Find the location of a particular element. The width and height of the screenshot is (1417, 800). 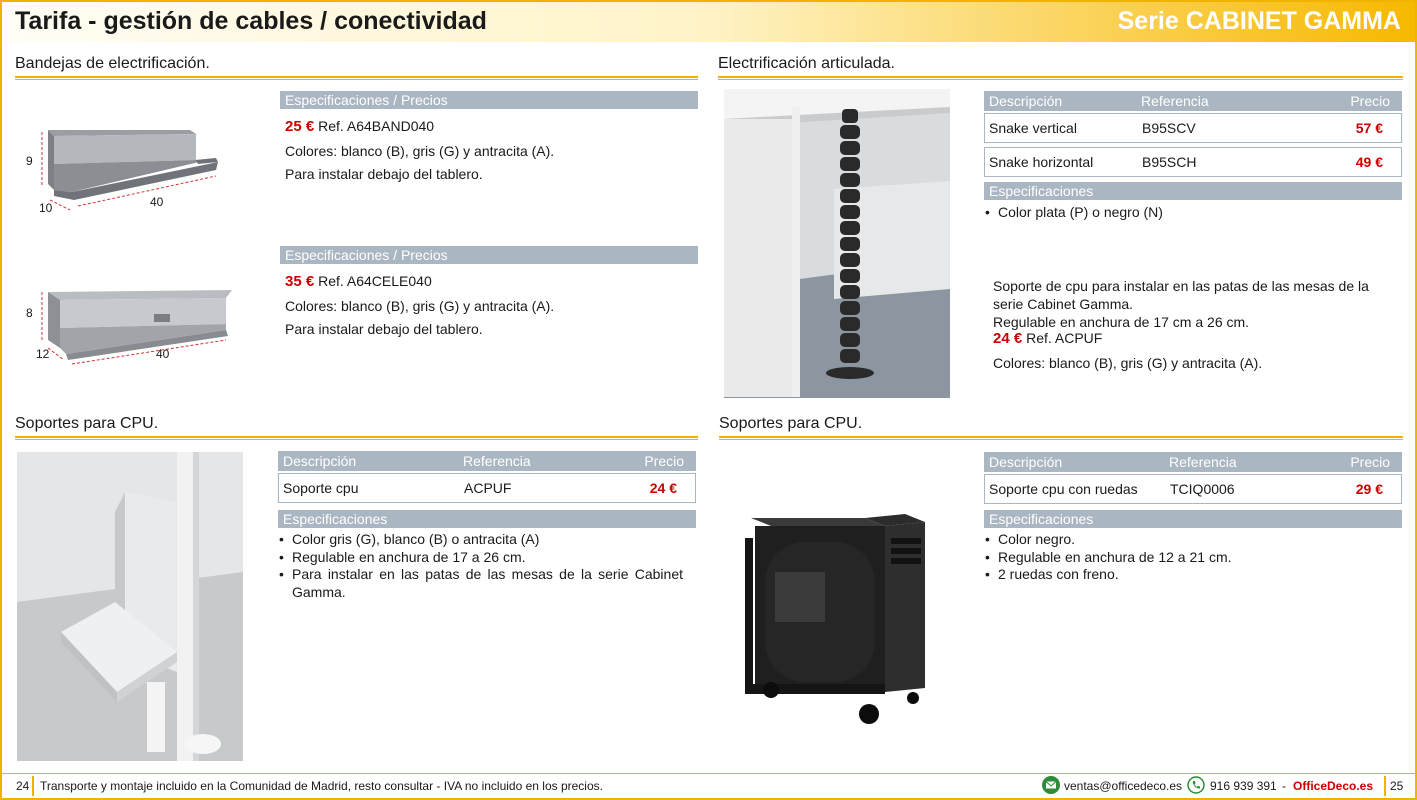

section-title-articulada: Electrificación articulada. is located at coordinates (806, 63).